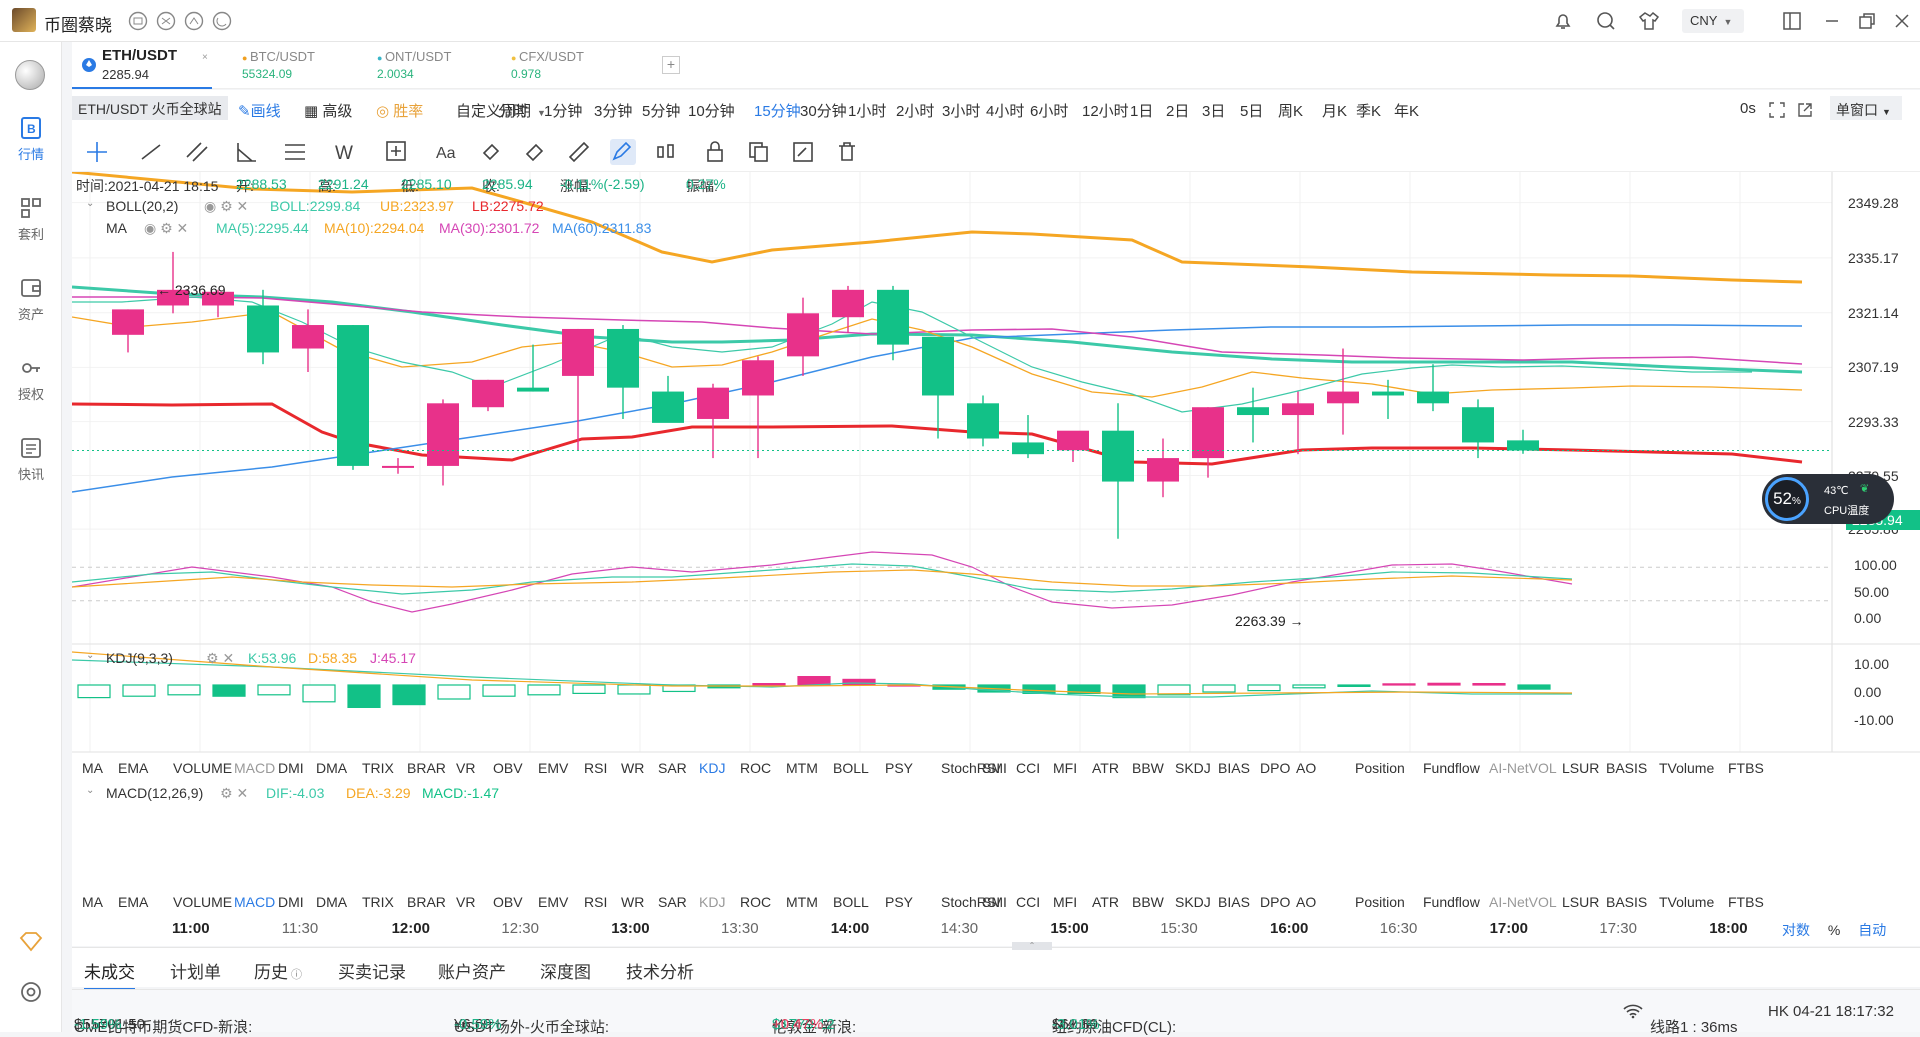  What do you see at coordinates (1049, 110) in the screenshot?
I see `interval-11: 6小时` at bounding box center [1049, 110].